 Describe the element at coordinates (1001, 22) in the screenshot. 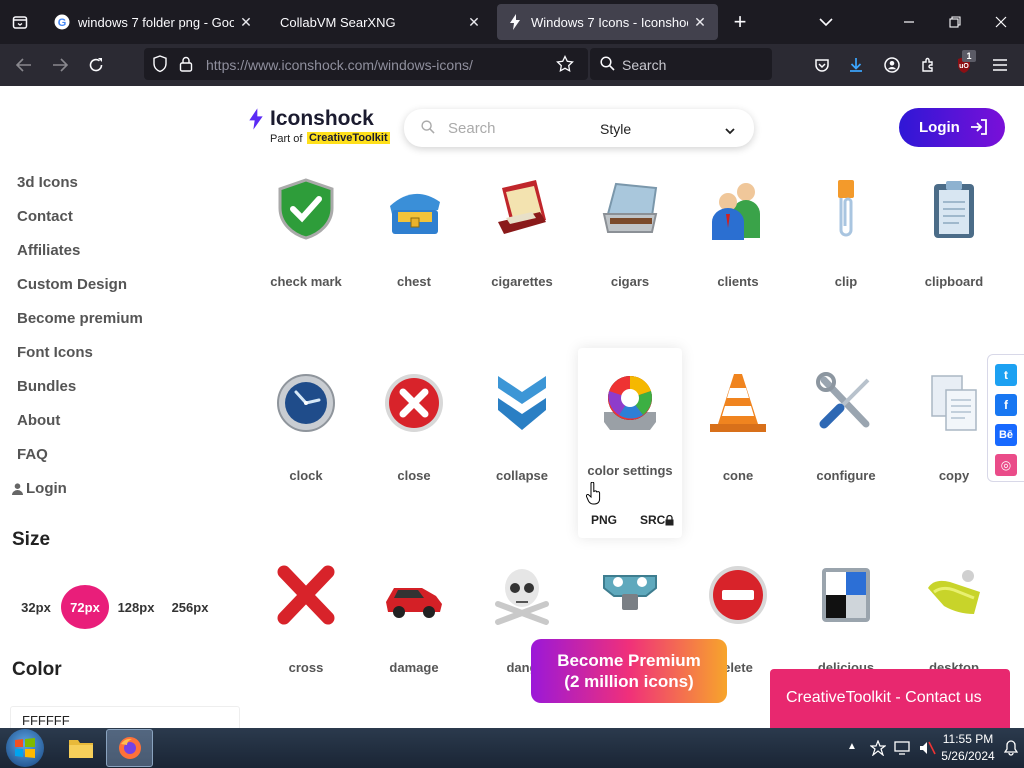

I see `window-close-button` at that location.